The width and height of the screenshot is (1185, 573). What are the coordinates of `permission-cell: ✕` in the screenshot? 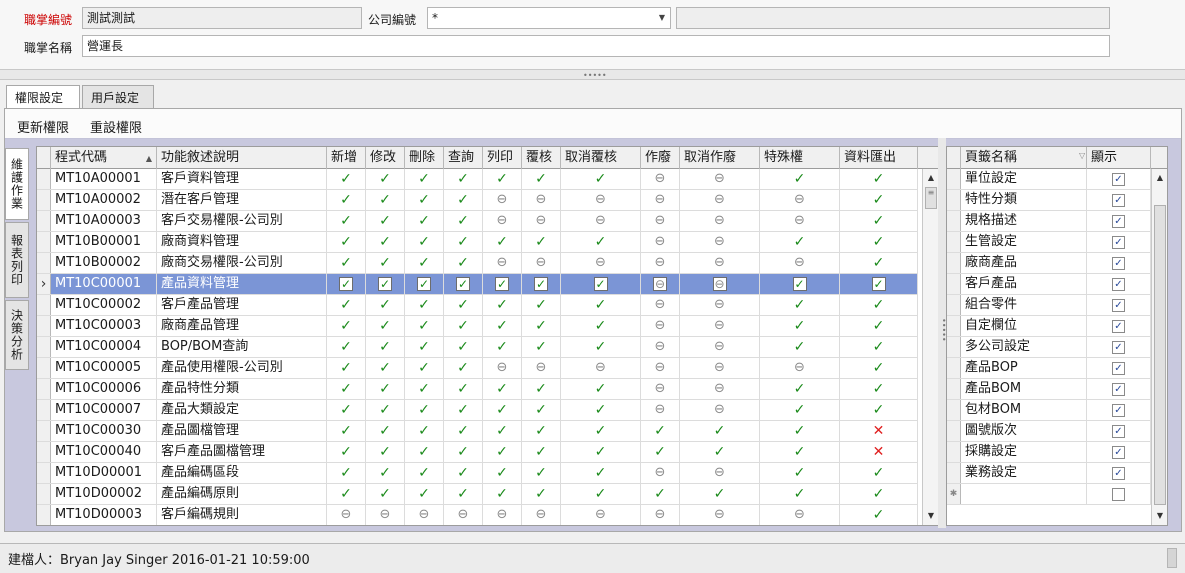 It's located at (879, 431).